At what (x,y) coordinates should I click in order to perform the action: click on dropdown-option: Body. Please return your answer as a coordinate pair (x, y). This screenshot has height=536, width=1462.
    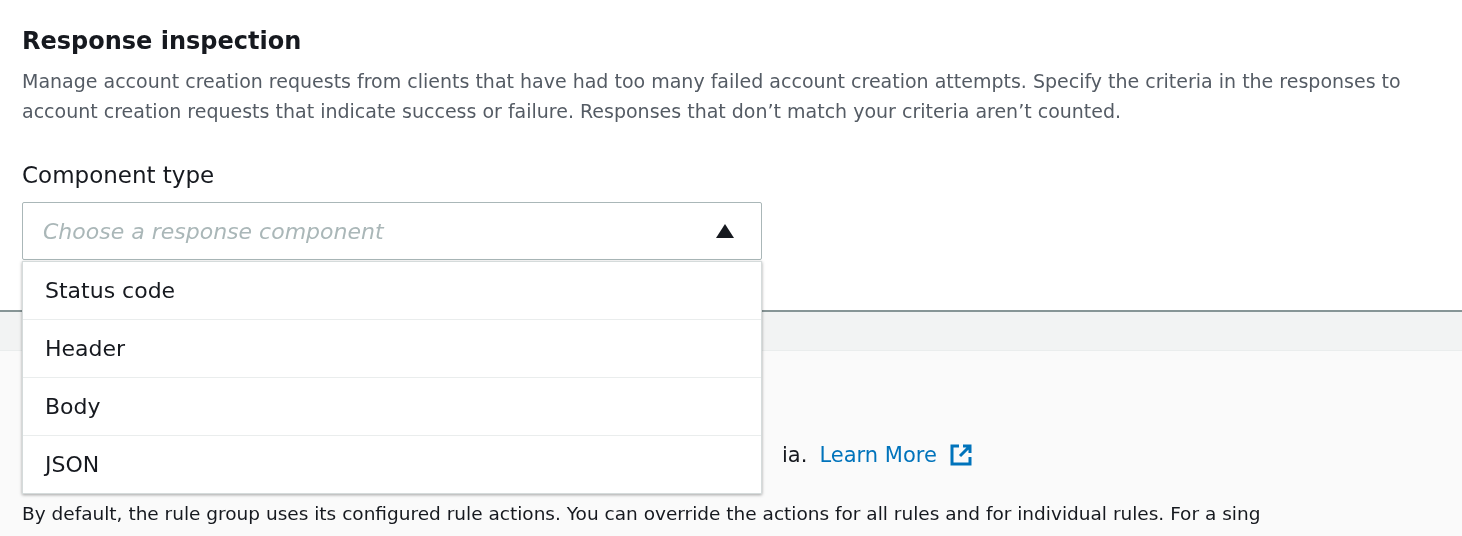
    Looking at the image, I should click on (392, 406).